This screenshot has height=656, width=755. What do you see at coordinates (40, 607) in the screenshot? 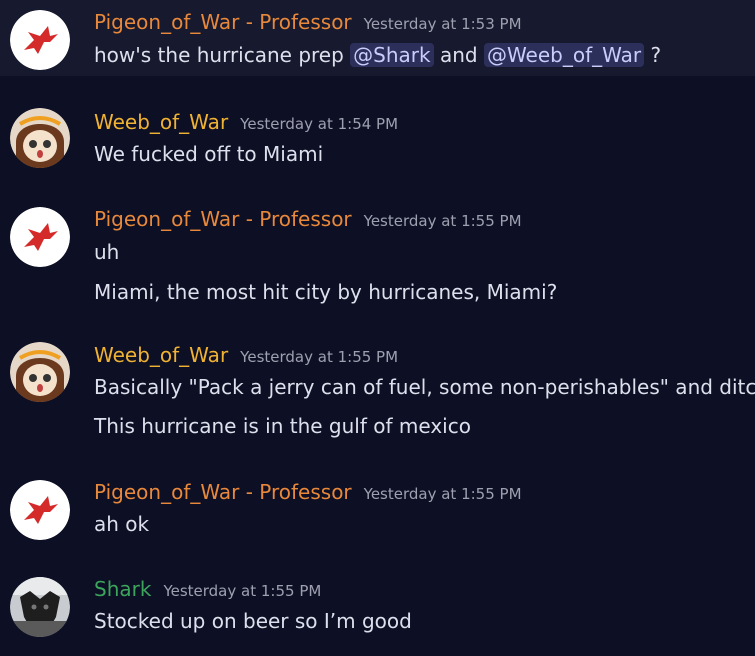
I see `dog-avatar-icon` at bounding box center [40, 607].